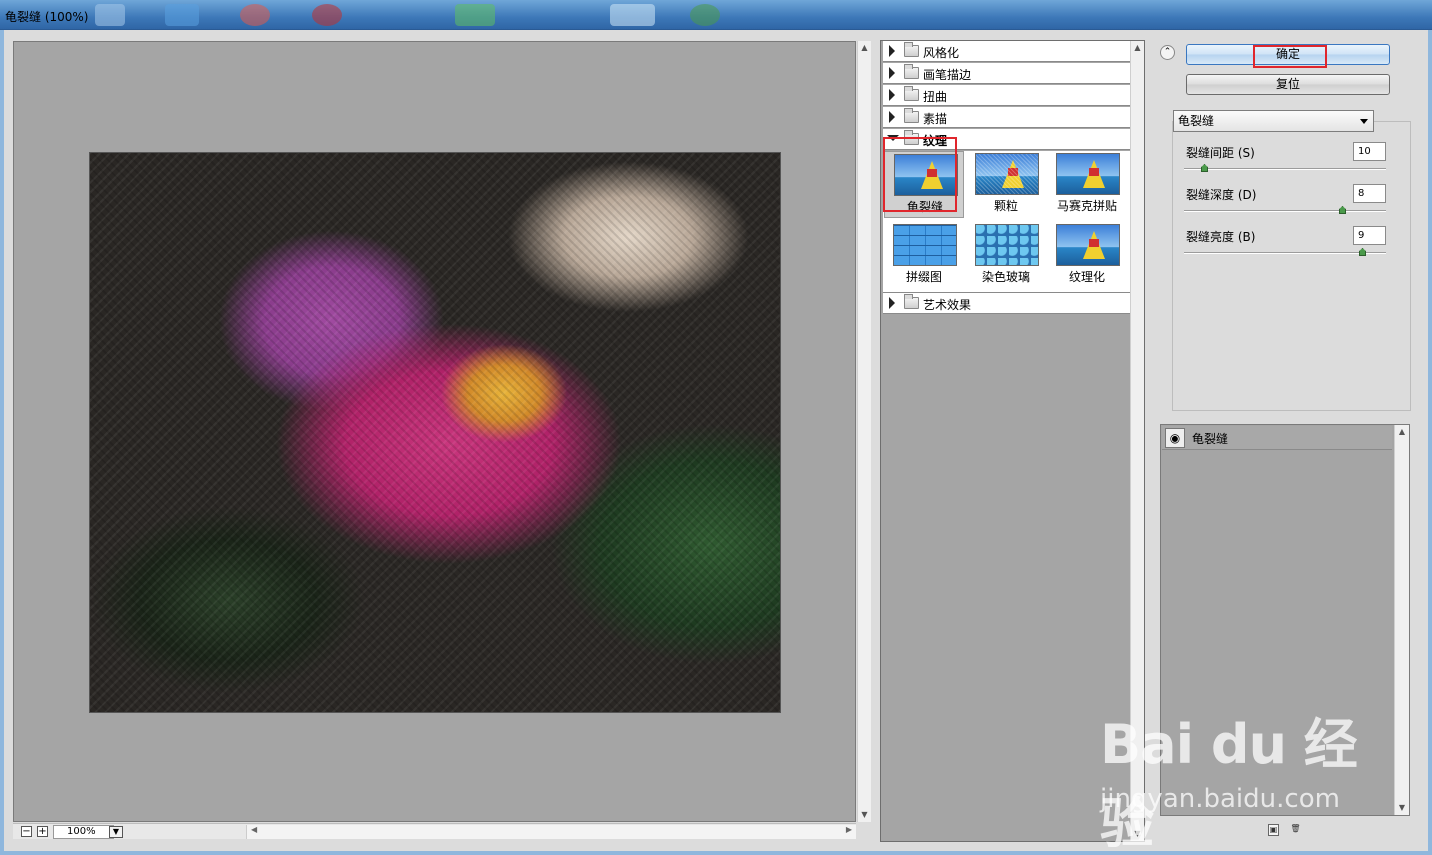 Image resolution: width=1432 pixels, height=855 pixels. Describe the element at coordinates (26, 831) in the screenshot. I see `zoom-out-button: −` at that location.